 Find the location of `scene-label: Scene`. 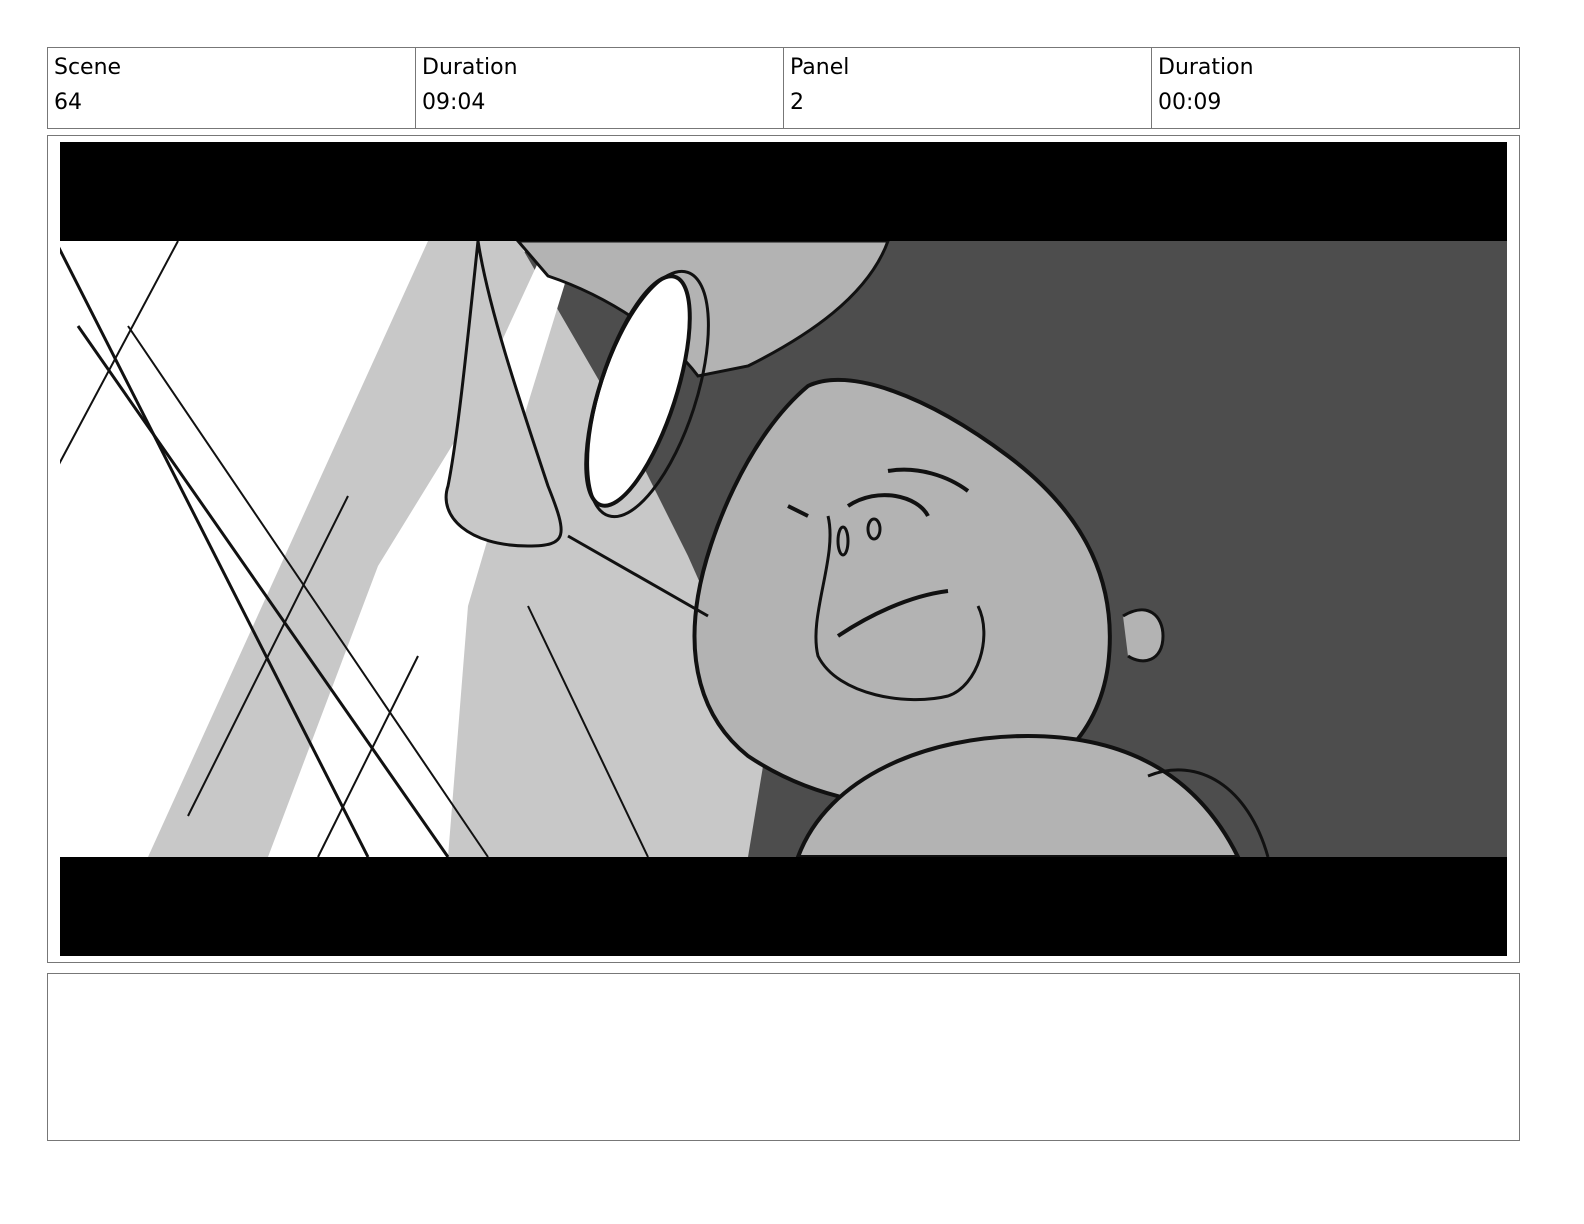

scene-label: Scene is located at coordinates (88, 67).